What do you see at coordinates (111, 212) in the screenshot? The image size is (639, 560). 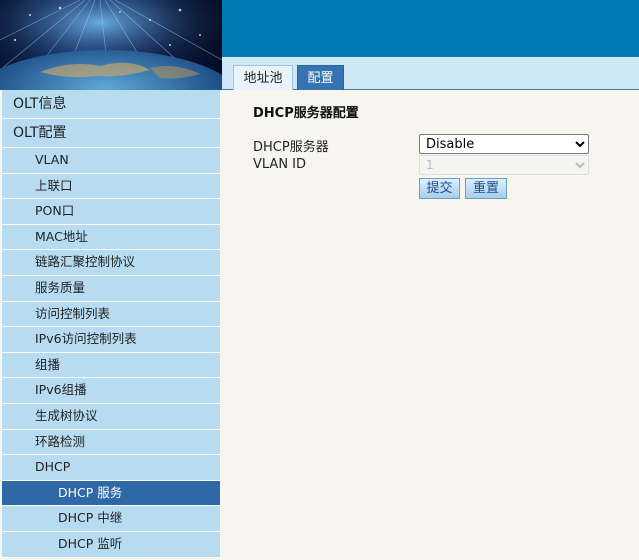 I see `sidebar-item-pon-port: PON口` at bounding box center [111, 212].